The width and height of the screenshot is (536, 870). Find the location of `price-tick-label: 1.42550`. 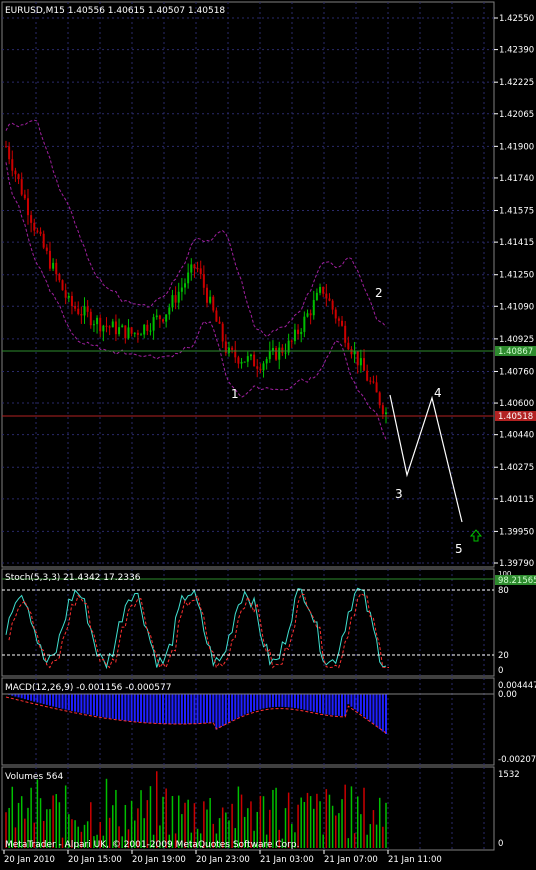

price-tick-label: 1.42550 is located at coordinates (516, 19).